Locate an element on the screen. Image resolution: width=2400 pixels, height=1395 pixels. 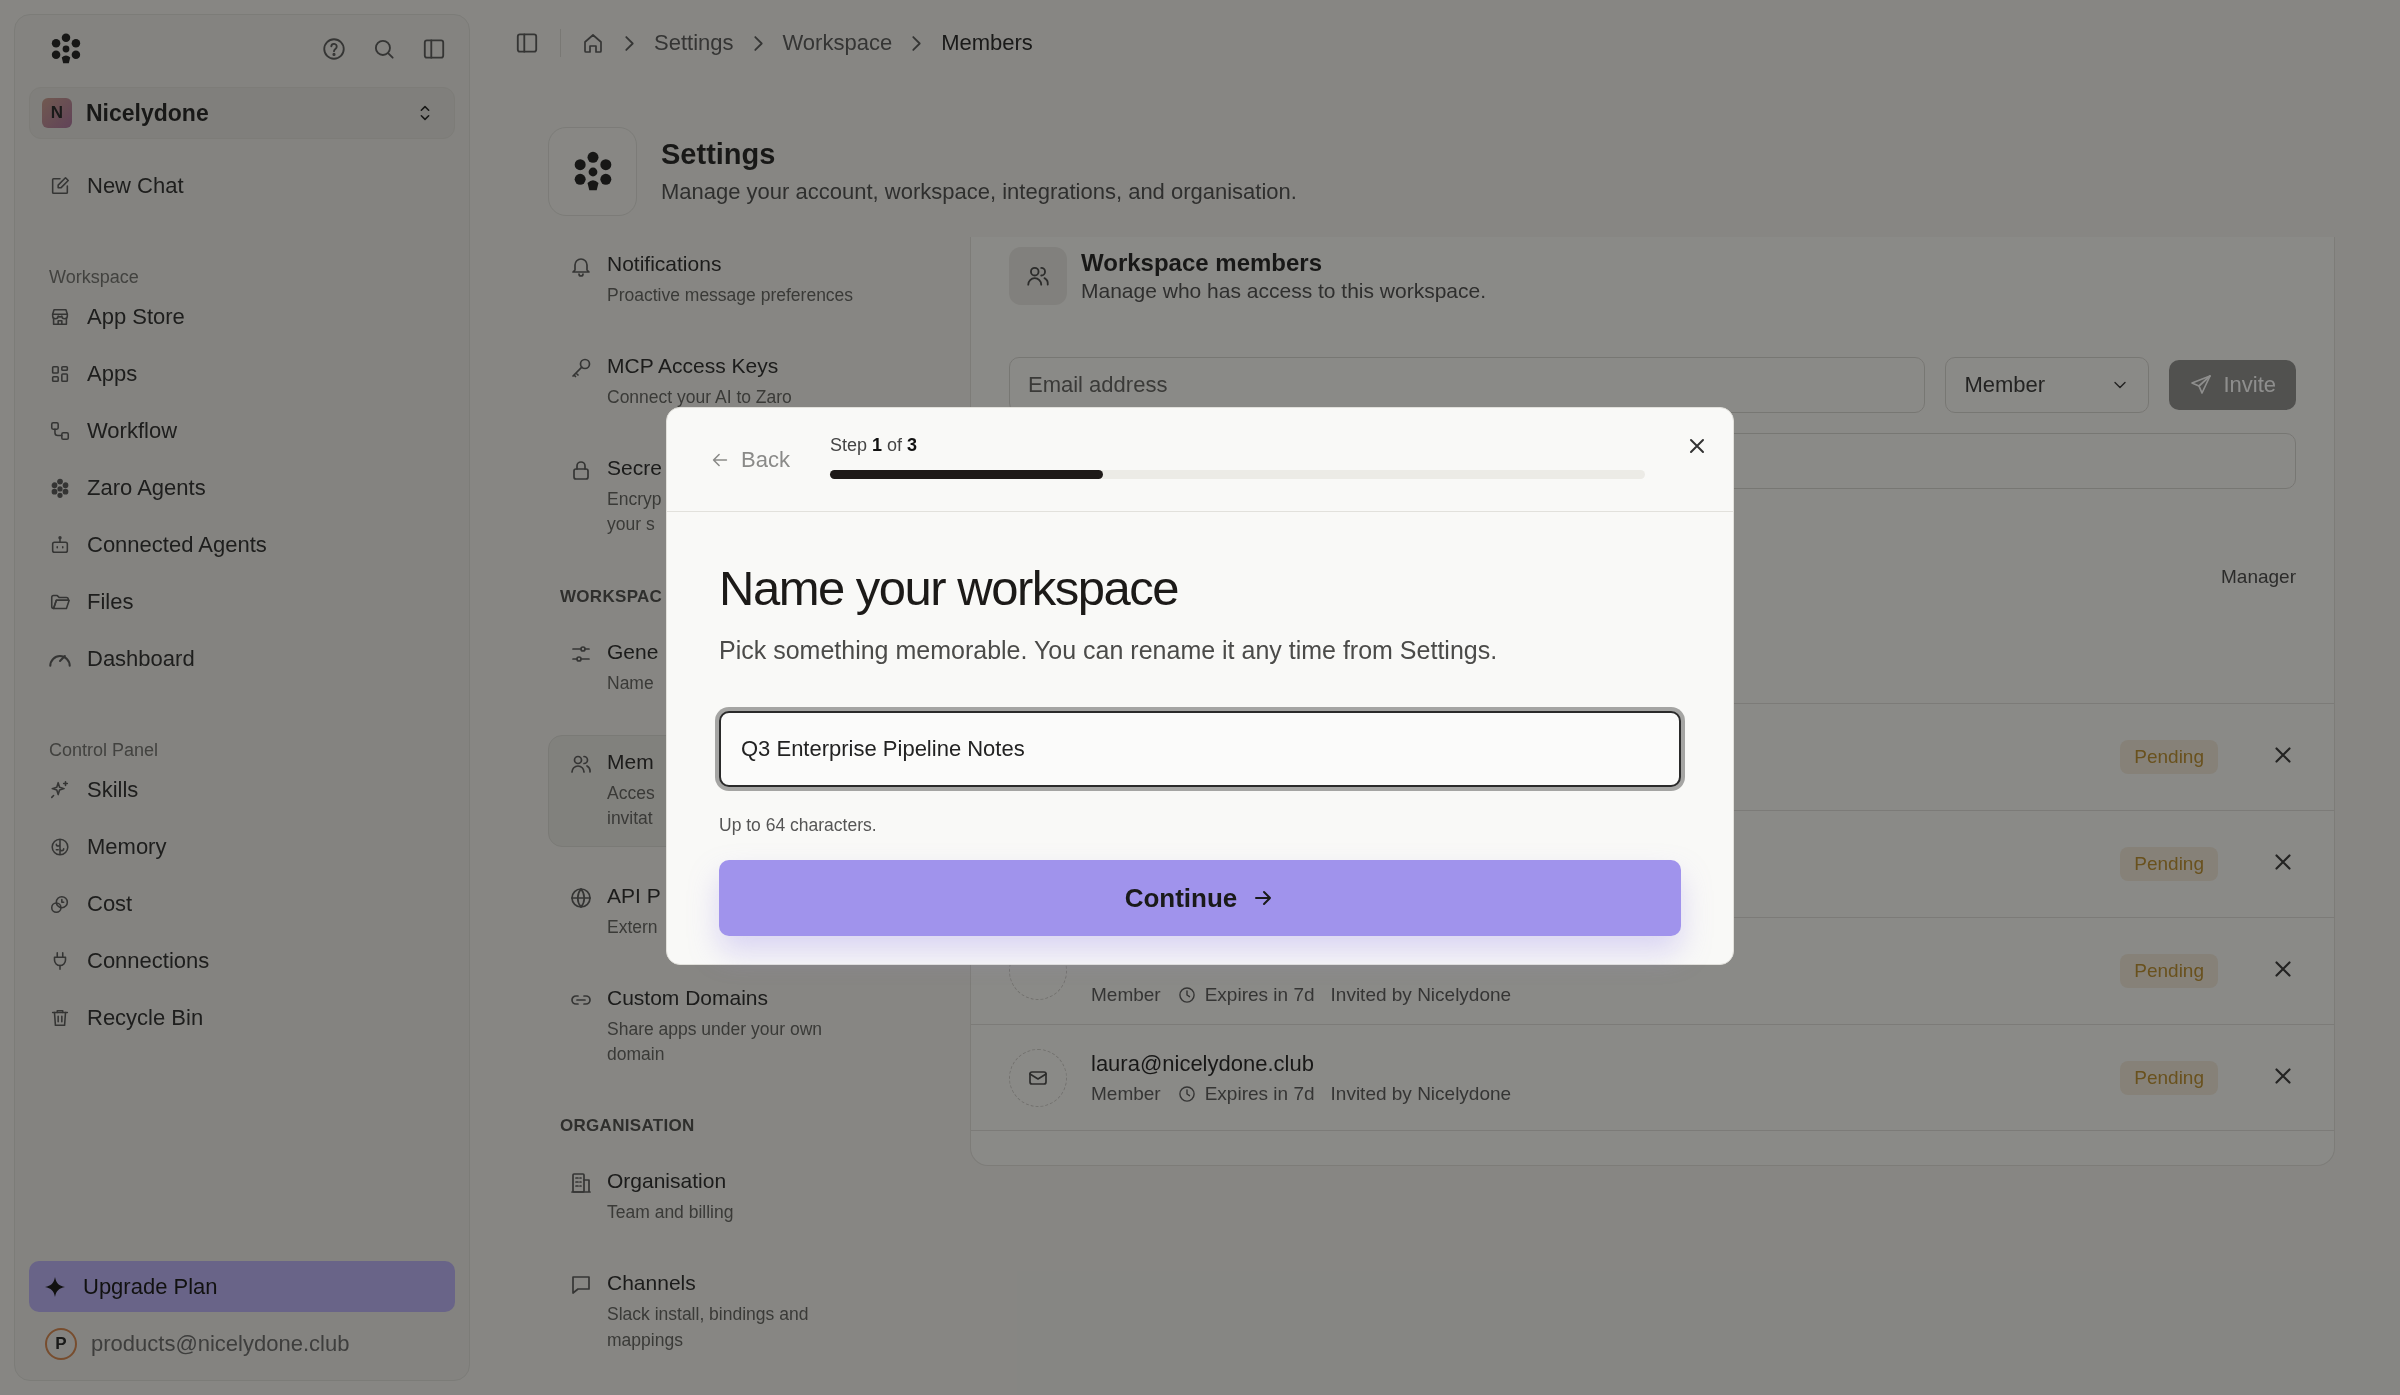
group-label: ORGANISATION is located at coordinates (627, 1126).